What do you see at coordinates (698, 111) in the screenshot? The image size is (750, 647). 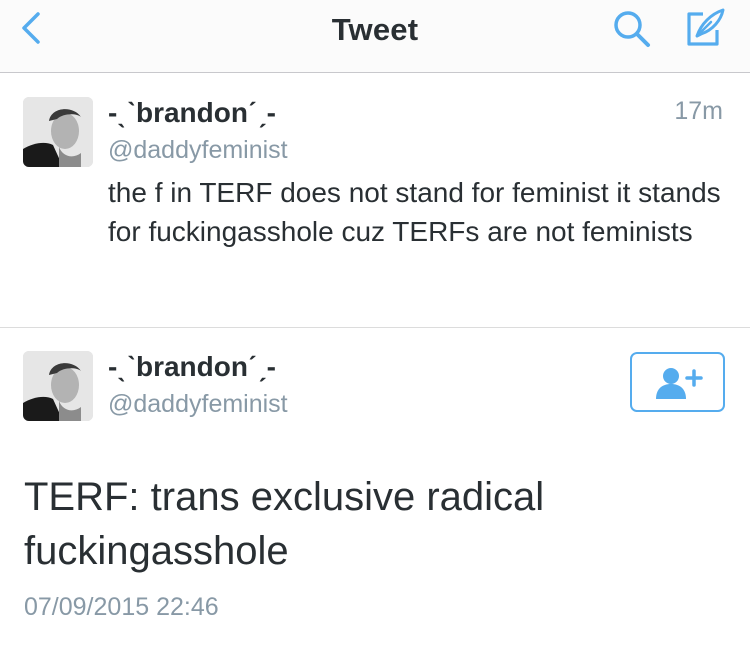 I see `tweet-timestamp: 17m` at bounding box center [698, 111].